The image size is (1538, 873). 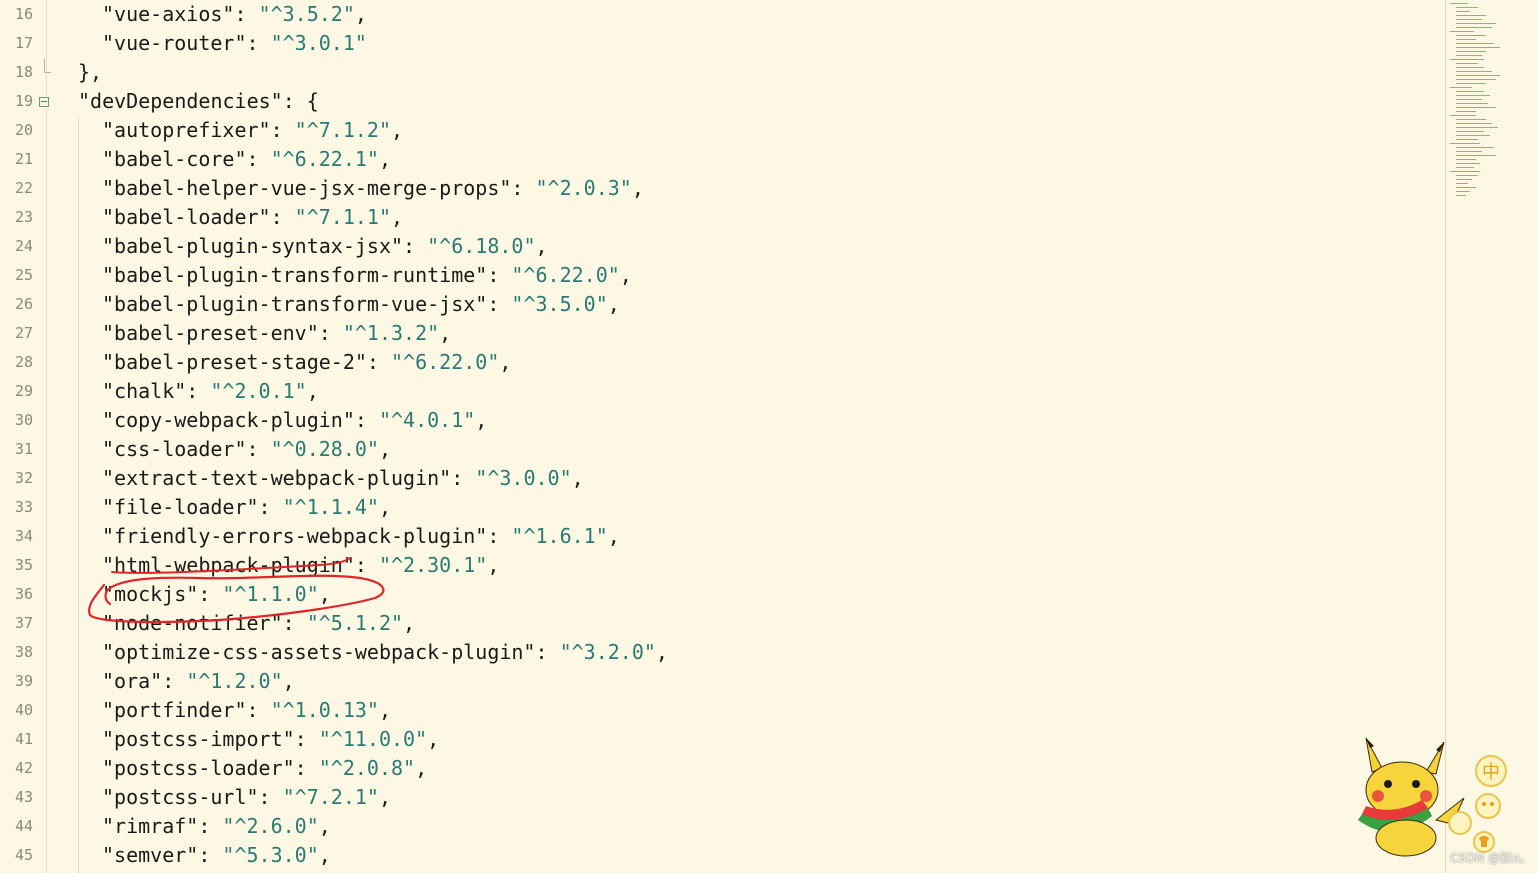 What do you see at coordinates (319, 652) in the screenshot?
I see `json-key: "optimize-css-assets-webpack-plugin"` at bounding box center [319, 652].